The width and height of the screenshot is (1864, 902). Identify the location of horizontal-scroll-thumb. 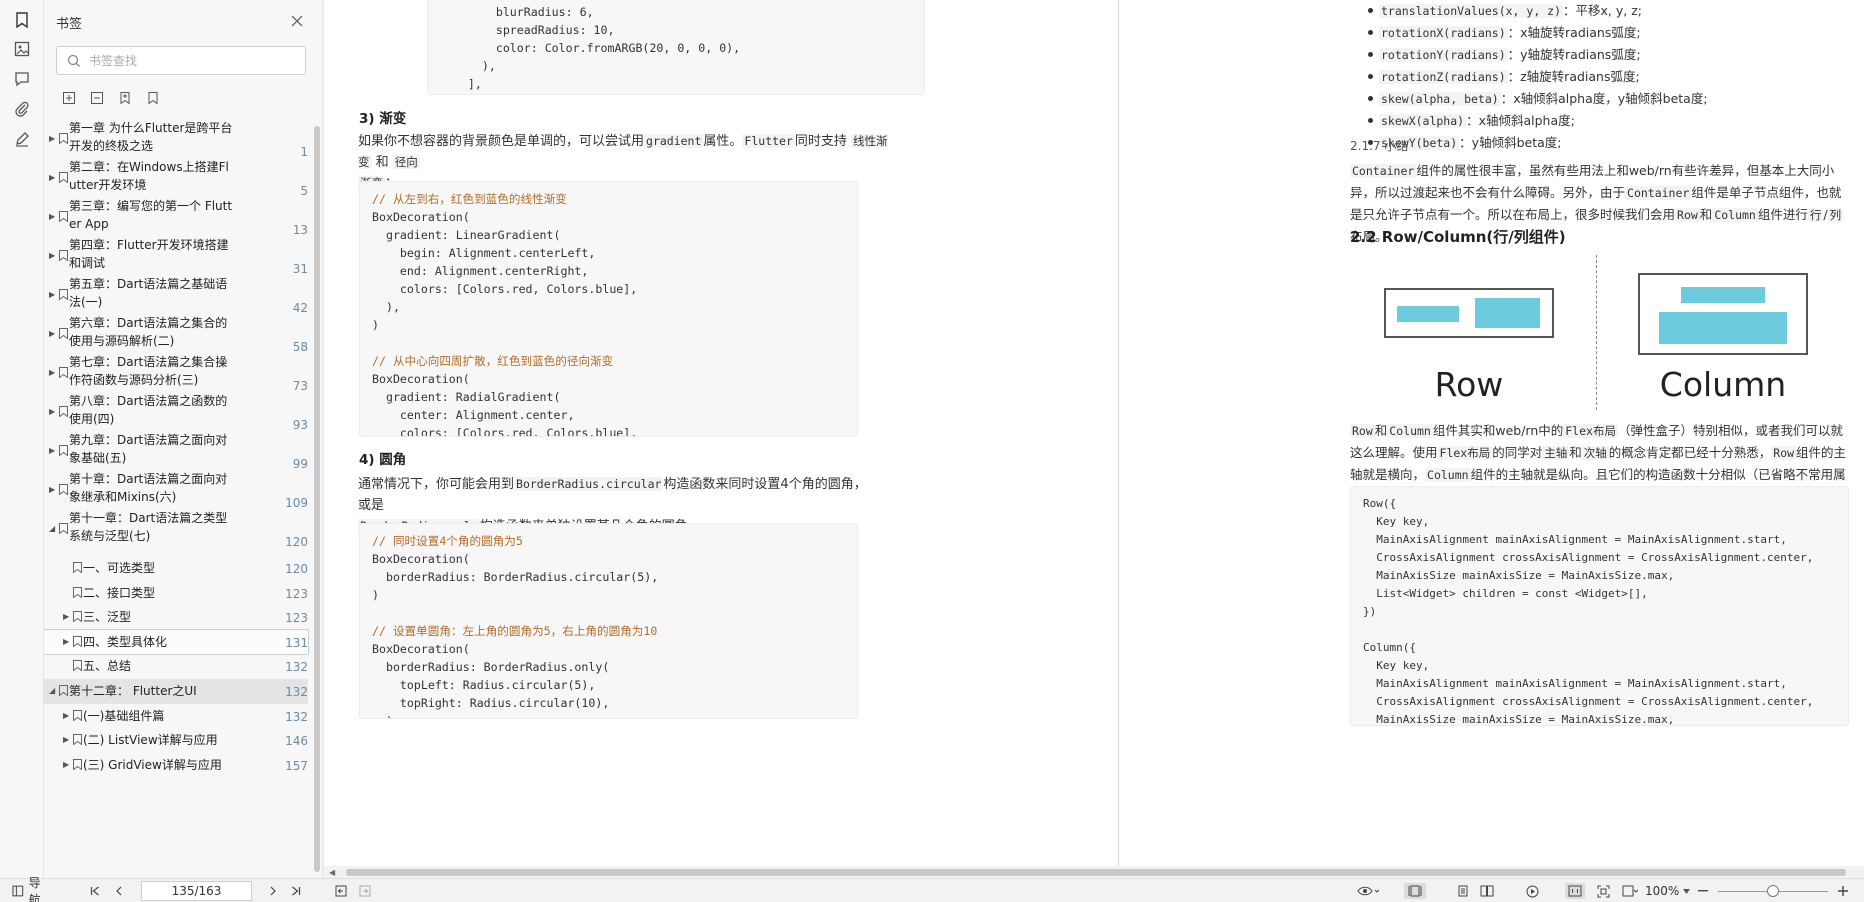
(1096, 872).